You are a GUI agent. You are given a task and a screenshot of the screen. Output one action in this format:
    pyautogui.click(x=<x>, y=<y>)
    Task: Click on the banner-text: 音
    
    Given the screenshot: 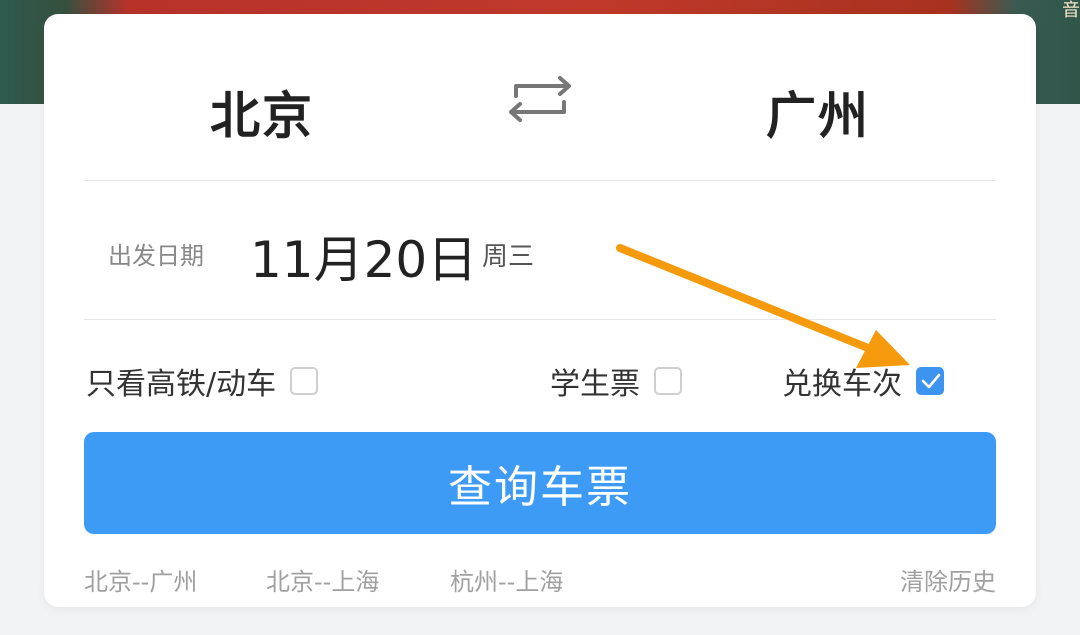 What is the action you would take?
    pyautogui.click(x=1071, y=10)
    